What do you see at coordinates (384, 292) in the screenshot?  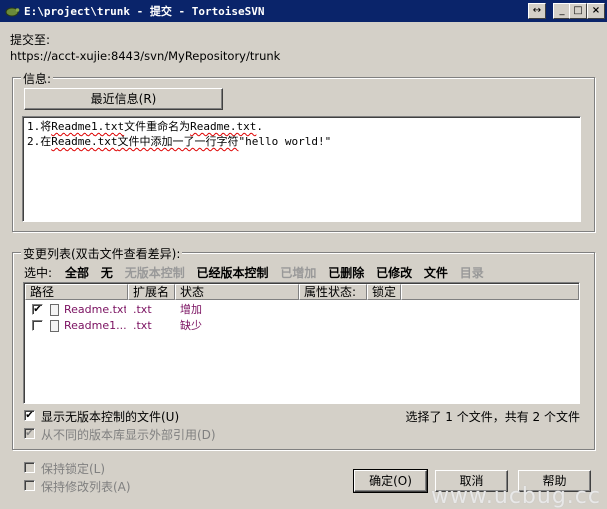 I see `column-lock: 锁定` at bounding box center [384, 292].